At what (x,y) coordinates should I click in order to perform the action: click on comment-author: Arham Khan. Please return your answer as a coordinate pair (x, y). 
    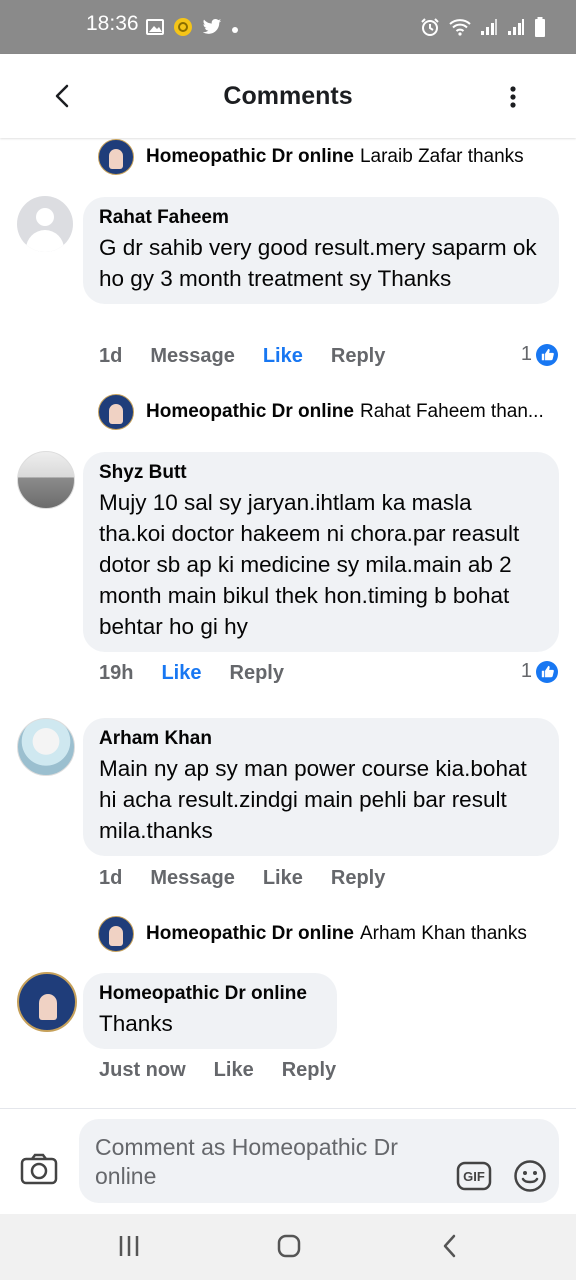
    Looking at the image, I should click on (321, 739).